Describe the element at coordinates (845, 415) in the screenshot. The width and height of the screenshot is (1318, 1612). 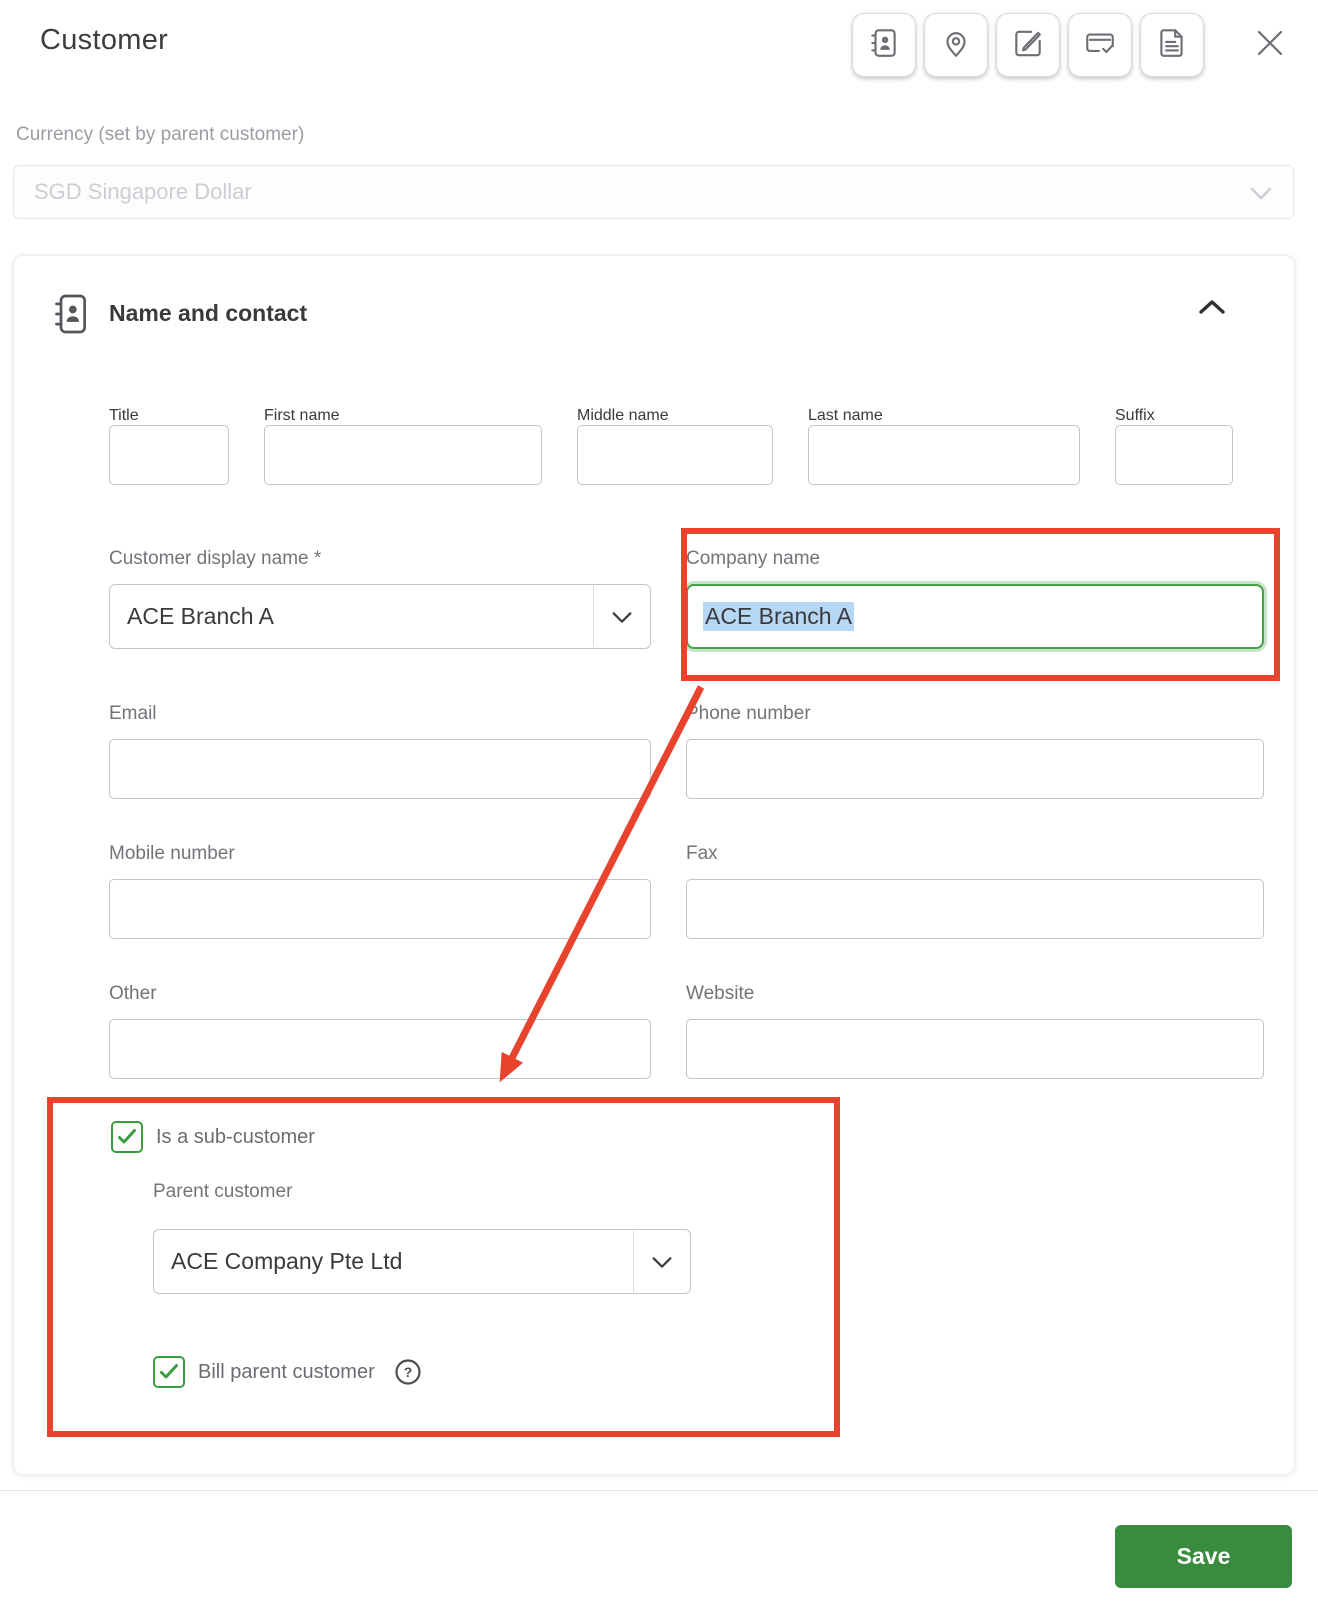
I see `last-name-label: Last name` at that location.